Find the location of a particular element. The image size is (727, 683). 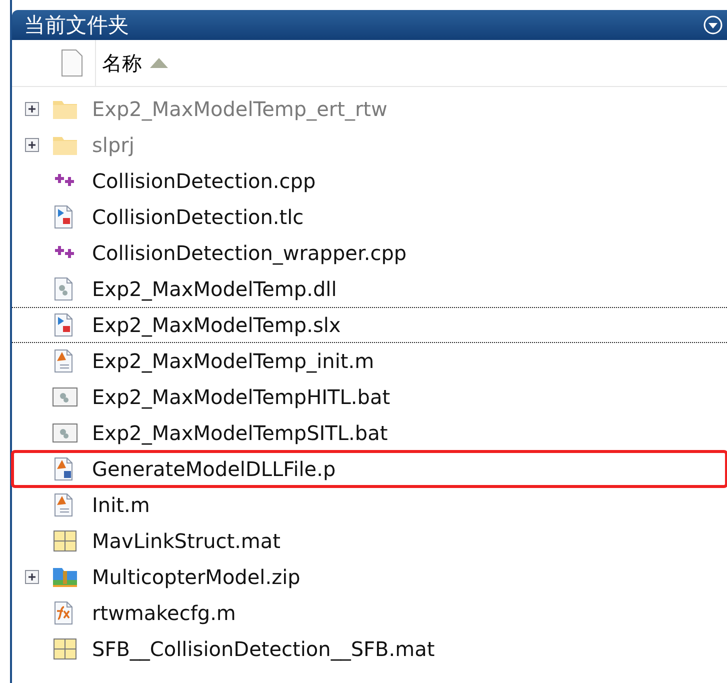

file-name: rtwmakecfg.m is located at coordinates (164, 613).